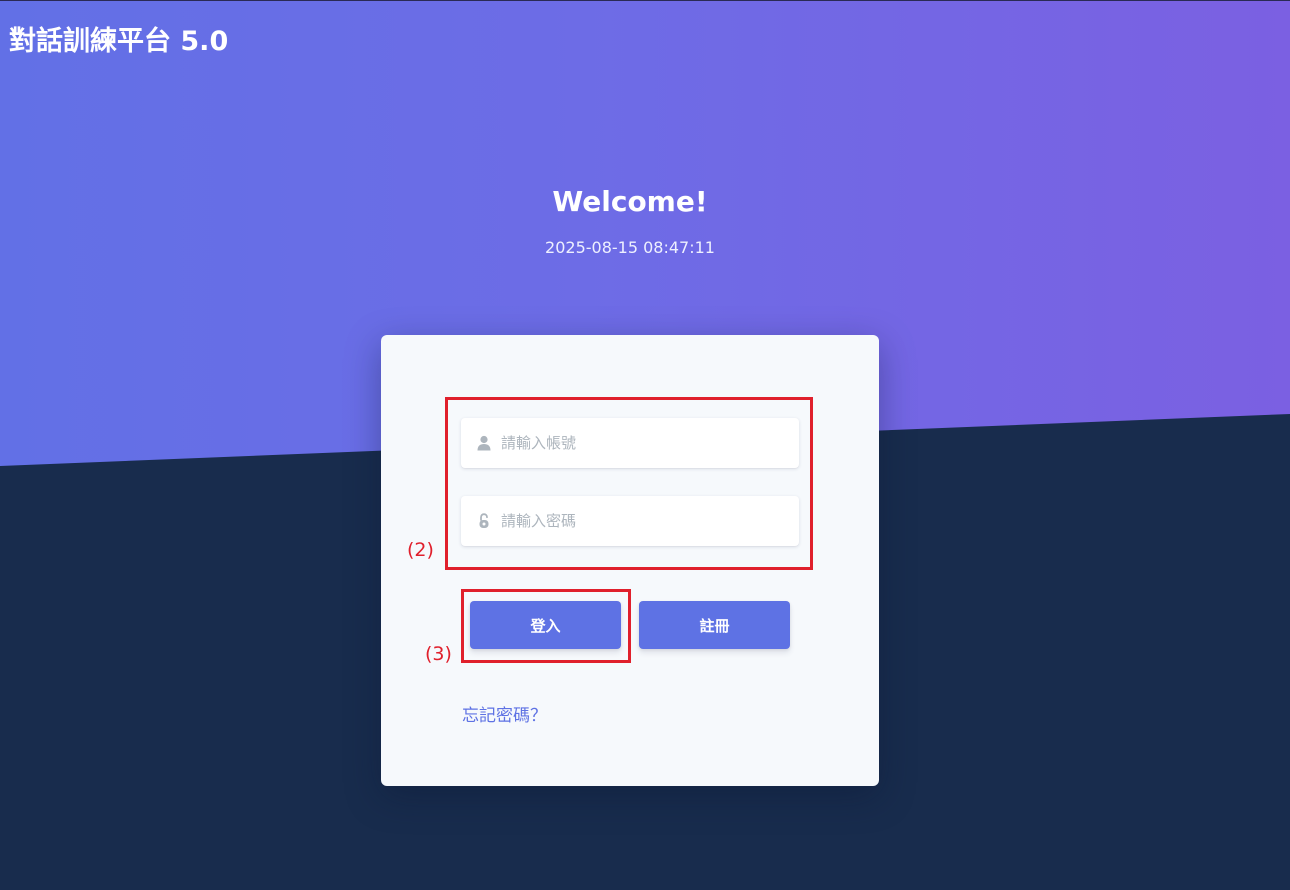  Describe the element at coordinates (645, 0) in the screenshot. I see `top-border` at that location.